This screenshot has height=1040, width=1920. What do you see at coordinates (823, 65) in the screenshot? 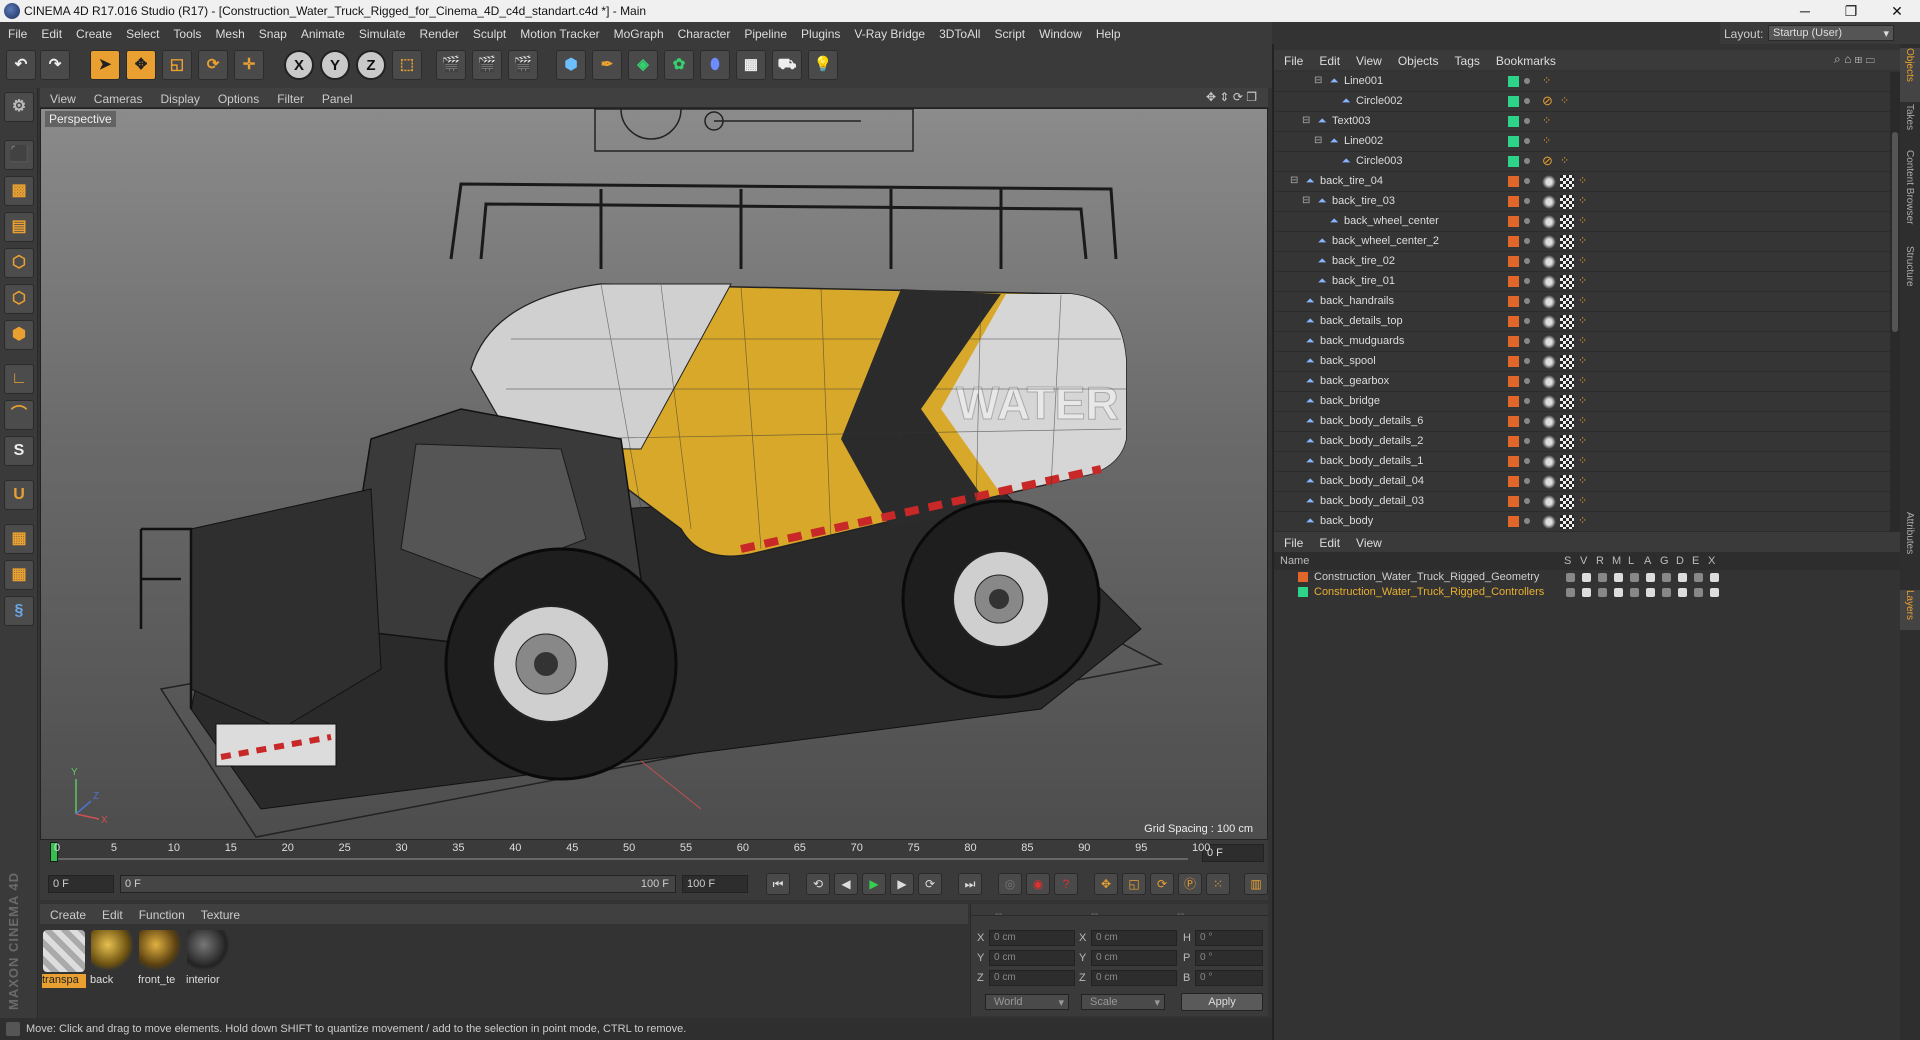
I see `add-light-button: 💡` at bounding box center [823, 65].